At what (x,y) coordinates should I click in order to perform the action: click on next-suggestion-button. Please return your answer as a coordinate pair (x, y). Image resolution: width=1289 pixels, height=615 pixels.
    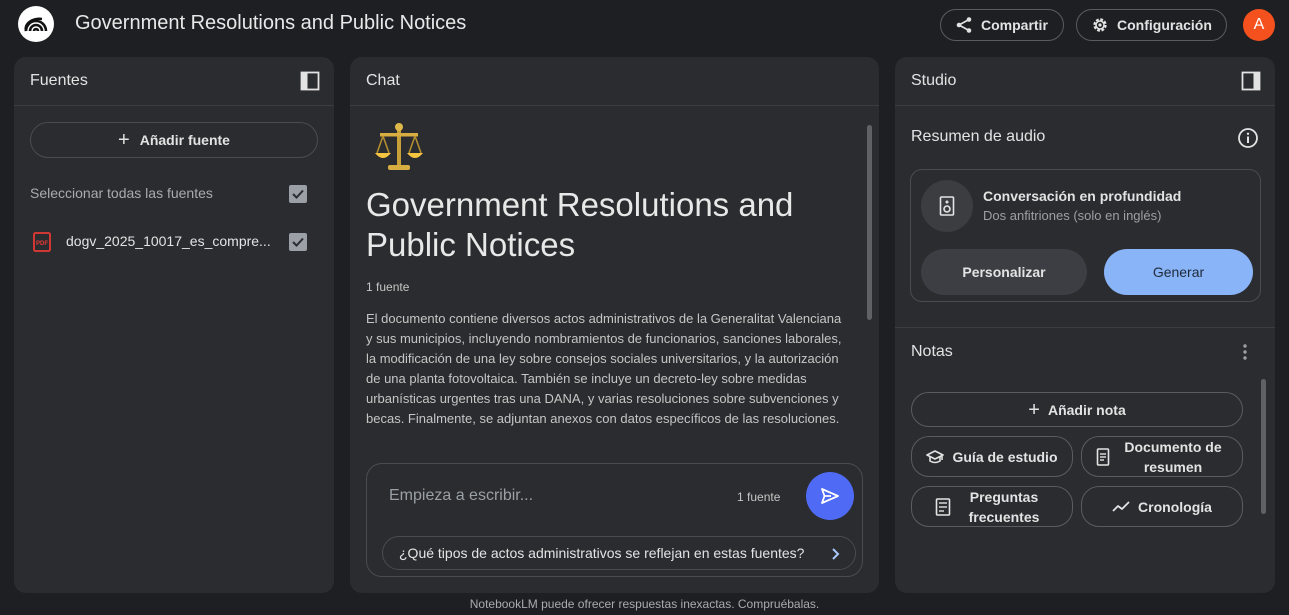
    Looking at the image, I should click on (835, 553).